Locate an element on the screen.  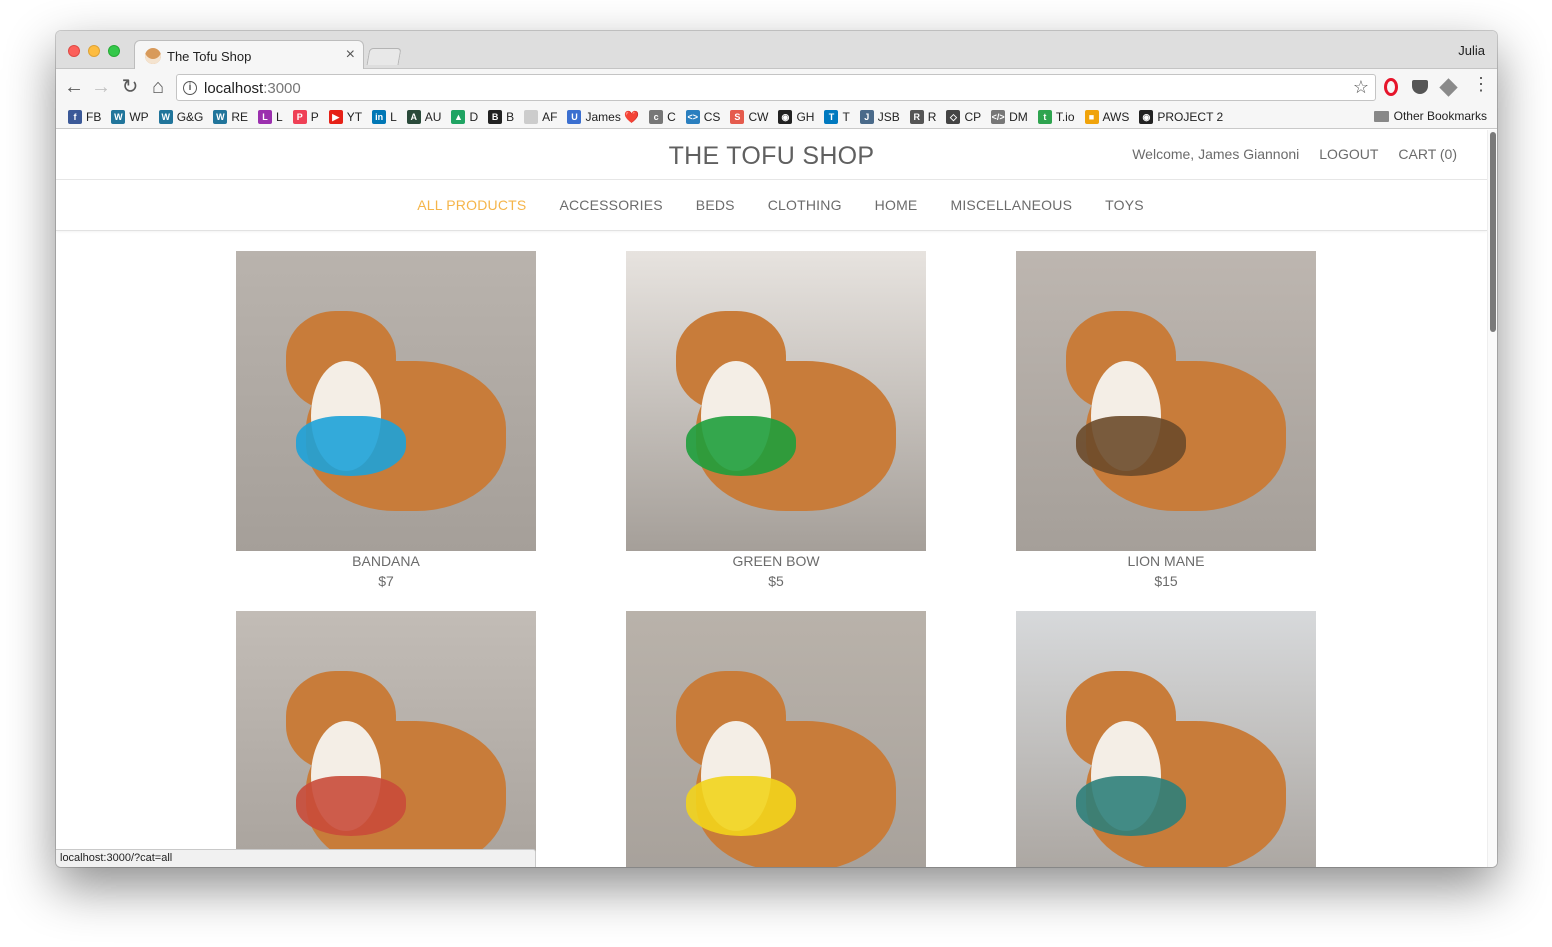
product-price: $7 is located at coordinates (386, 581).